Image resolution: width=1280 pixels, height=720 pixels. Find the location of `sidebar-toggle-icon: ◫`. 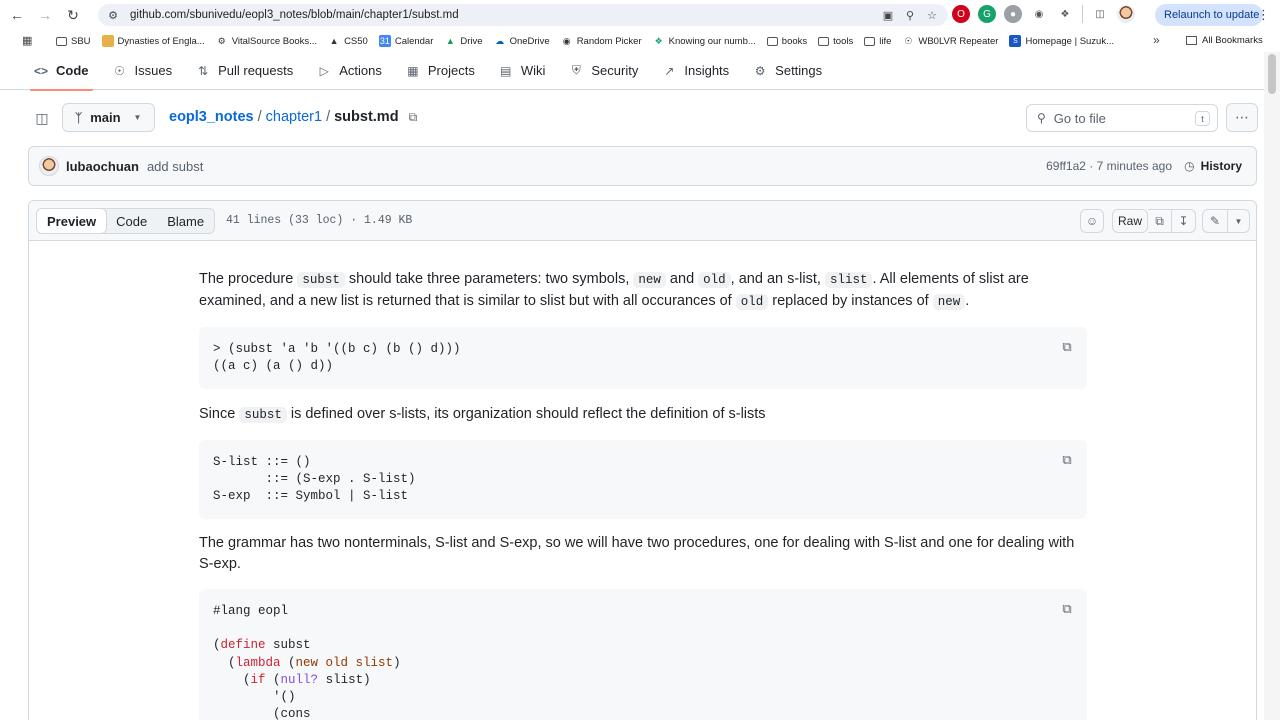

sidebar-toggle-icon: ◫ is located at coordinates (42, 118).